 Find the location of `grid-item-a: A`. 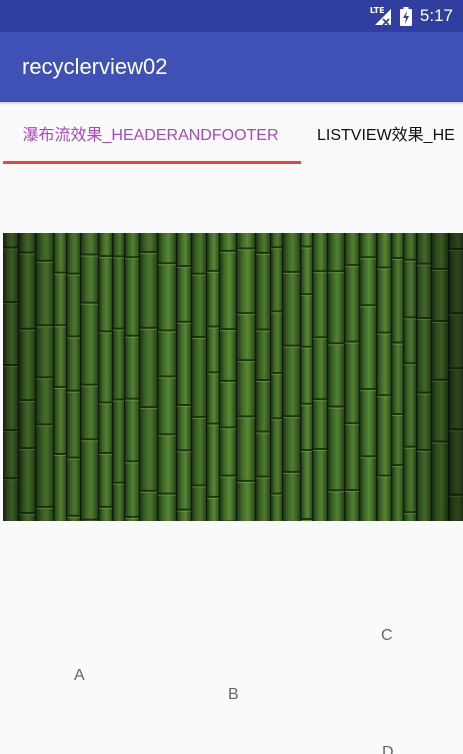

grid-item-a: A is located at coordinates (79, 676).